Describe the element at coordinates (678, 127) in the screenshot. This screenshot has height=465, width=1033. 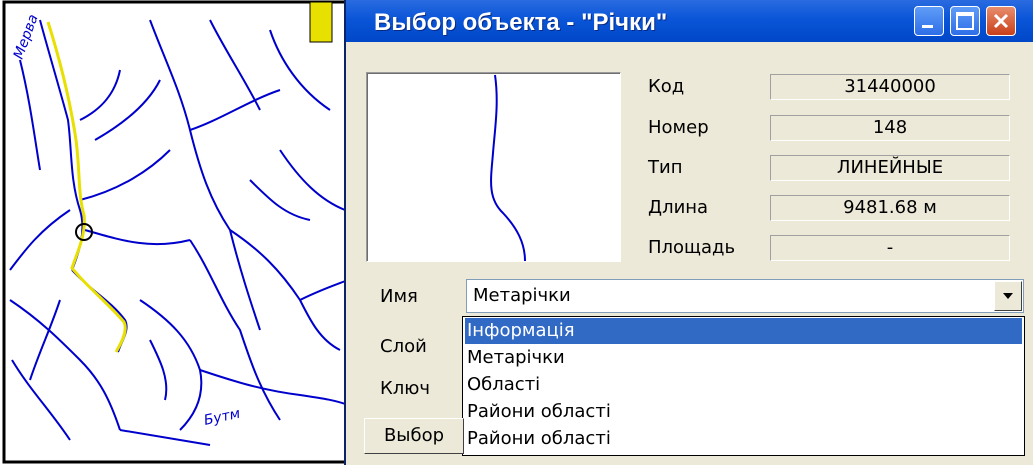
I see `number-label: Номер` at that location.